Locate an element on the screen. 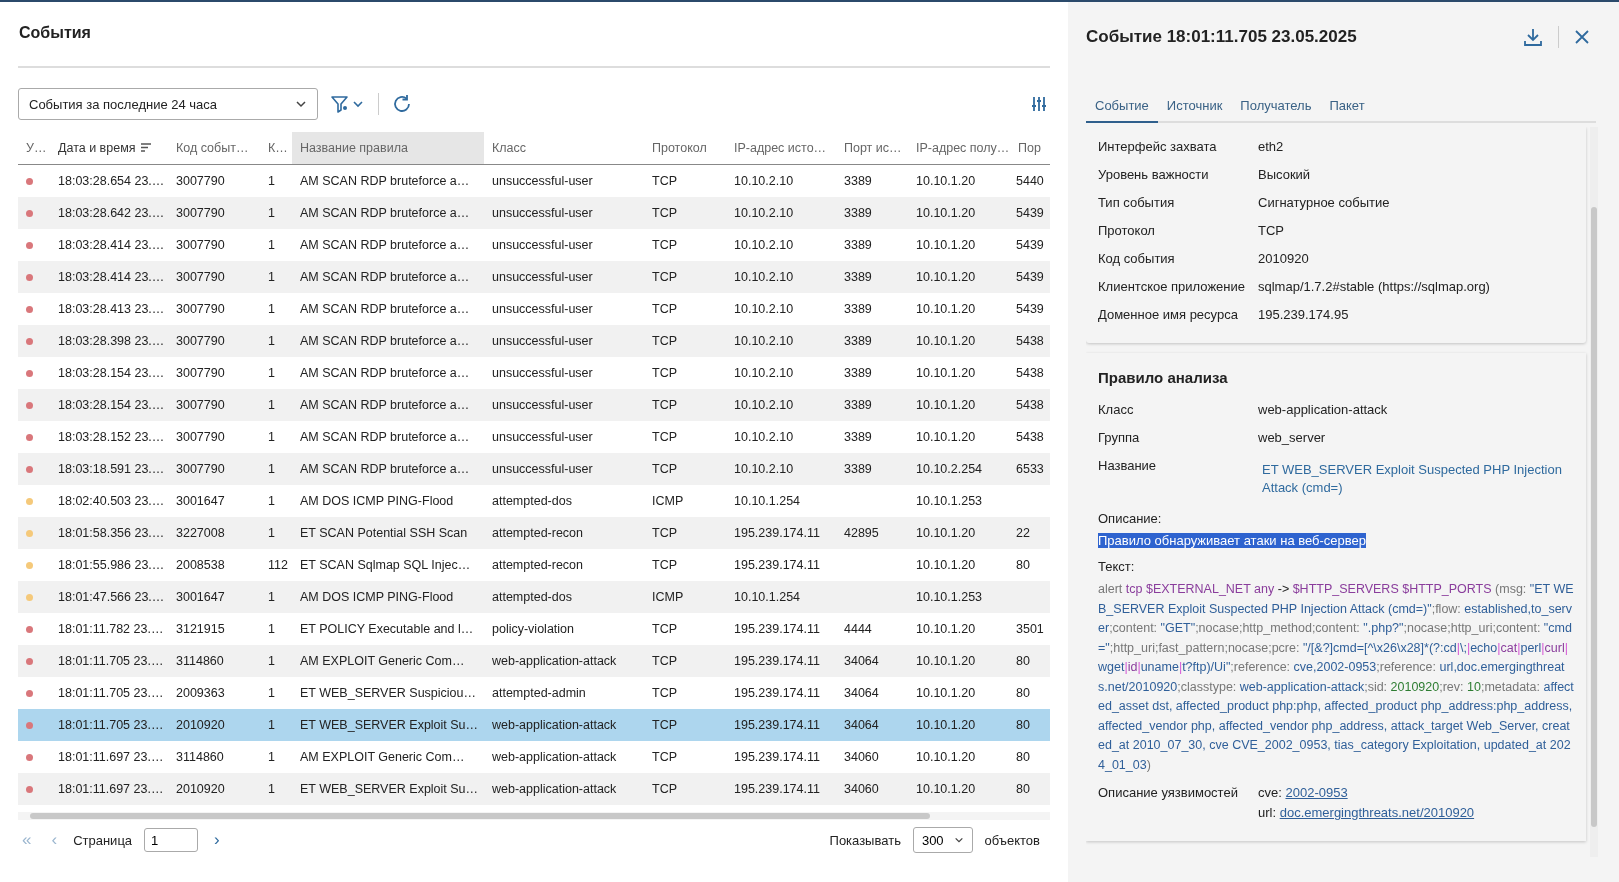  page-input: 1 is located at coordinates (171, 840).